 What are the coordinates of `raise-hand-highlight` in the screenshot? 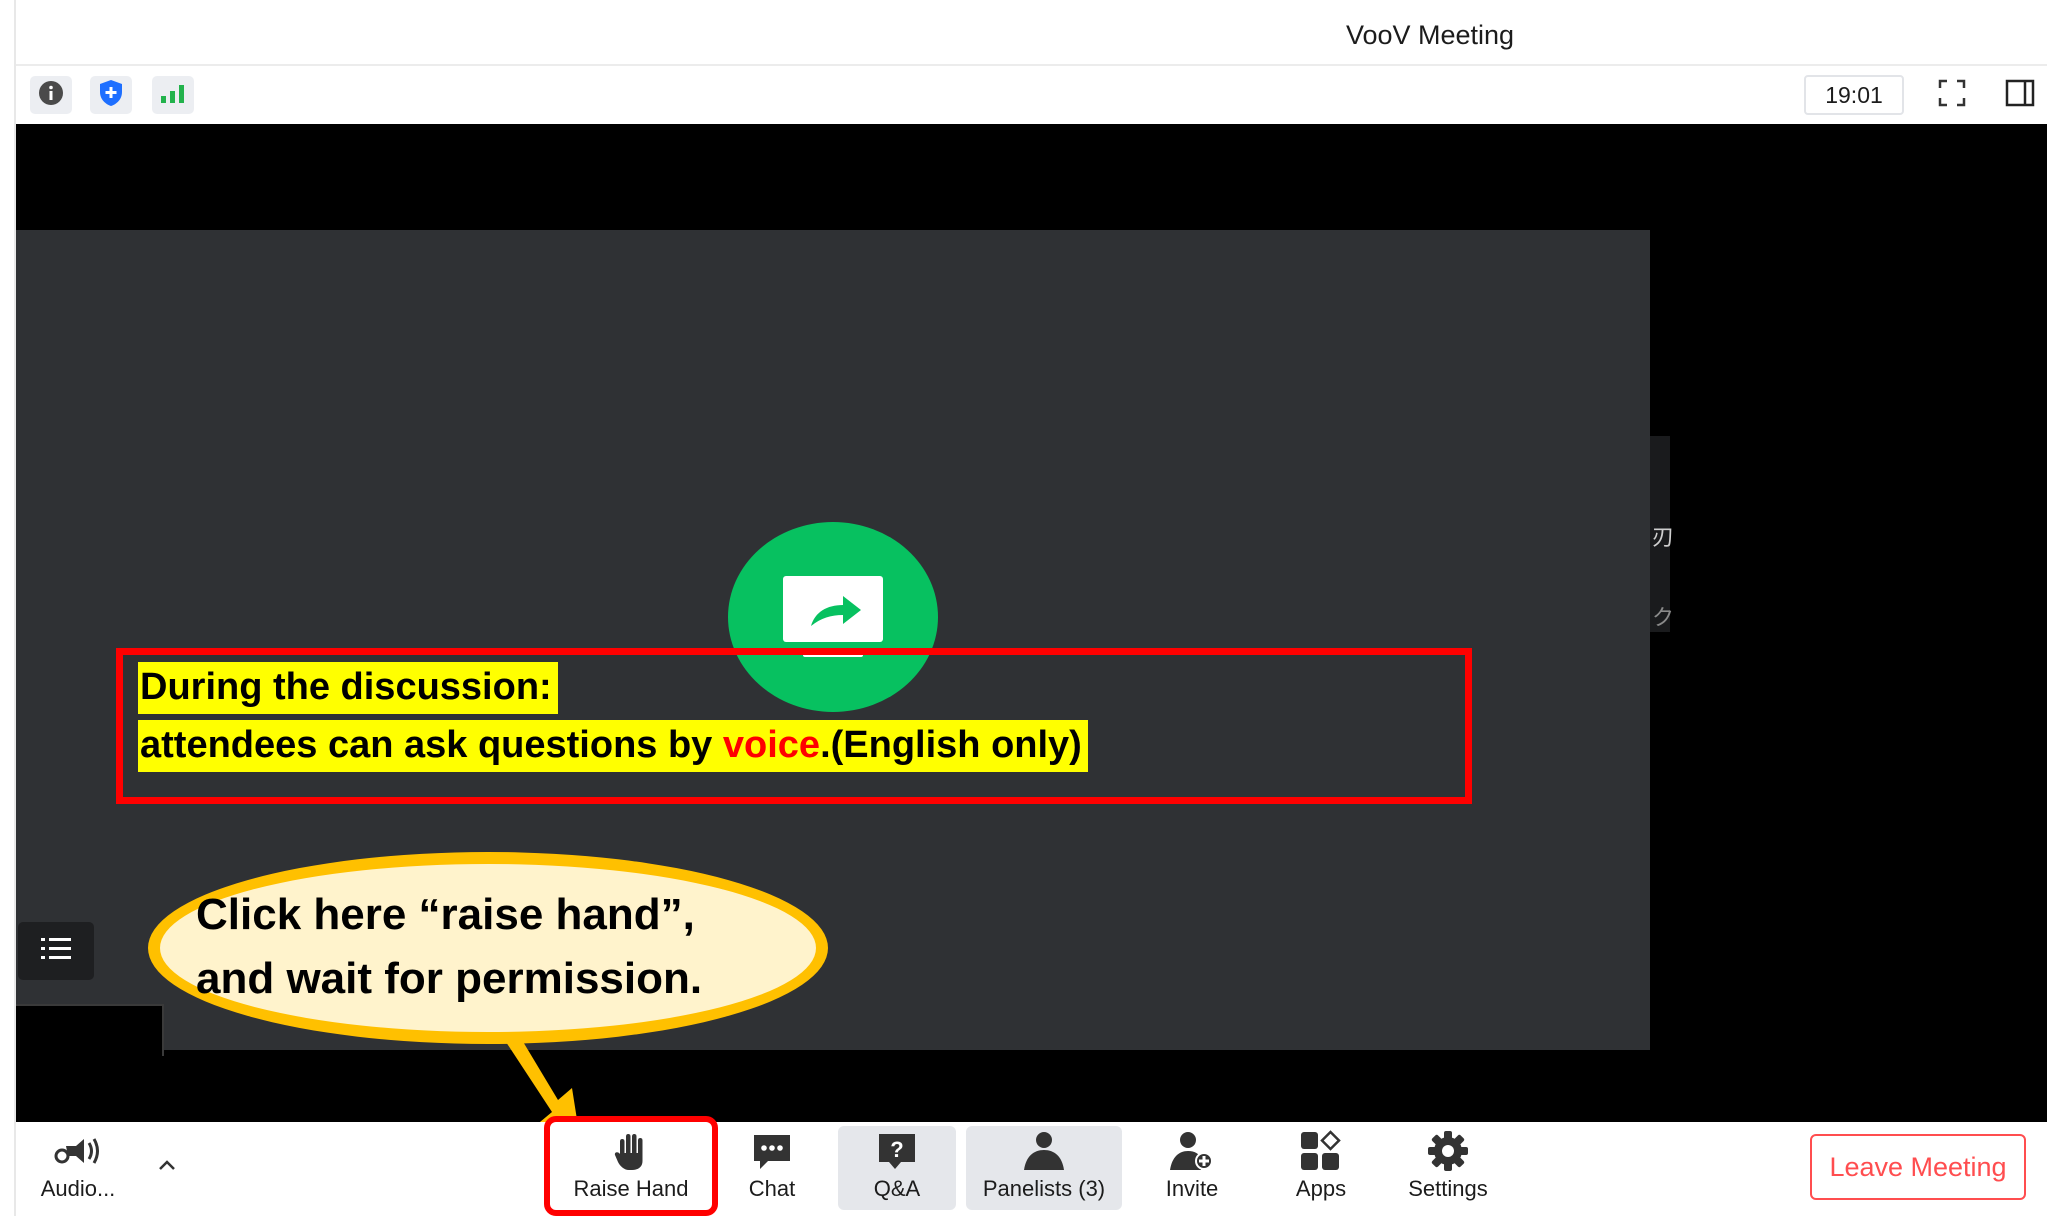 It's located at (631, 1166).